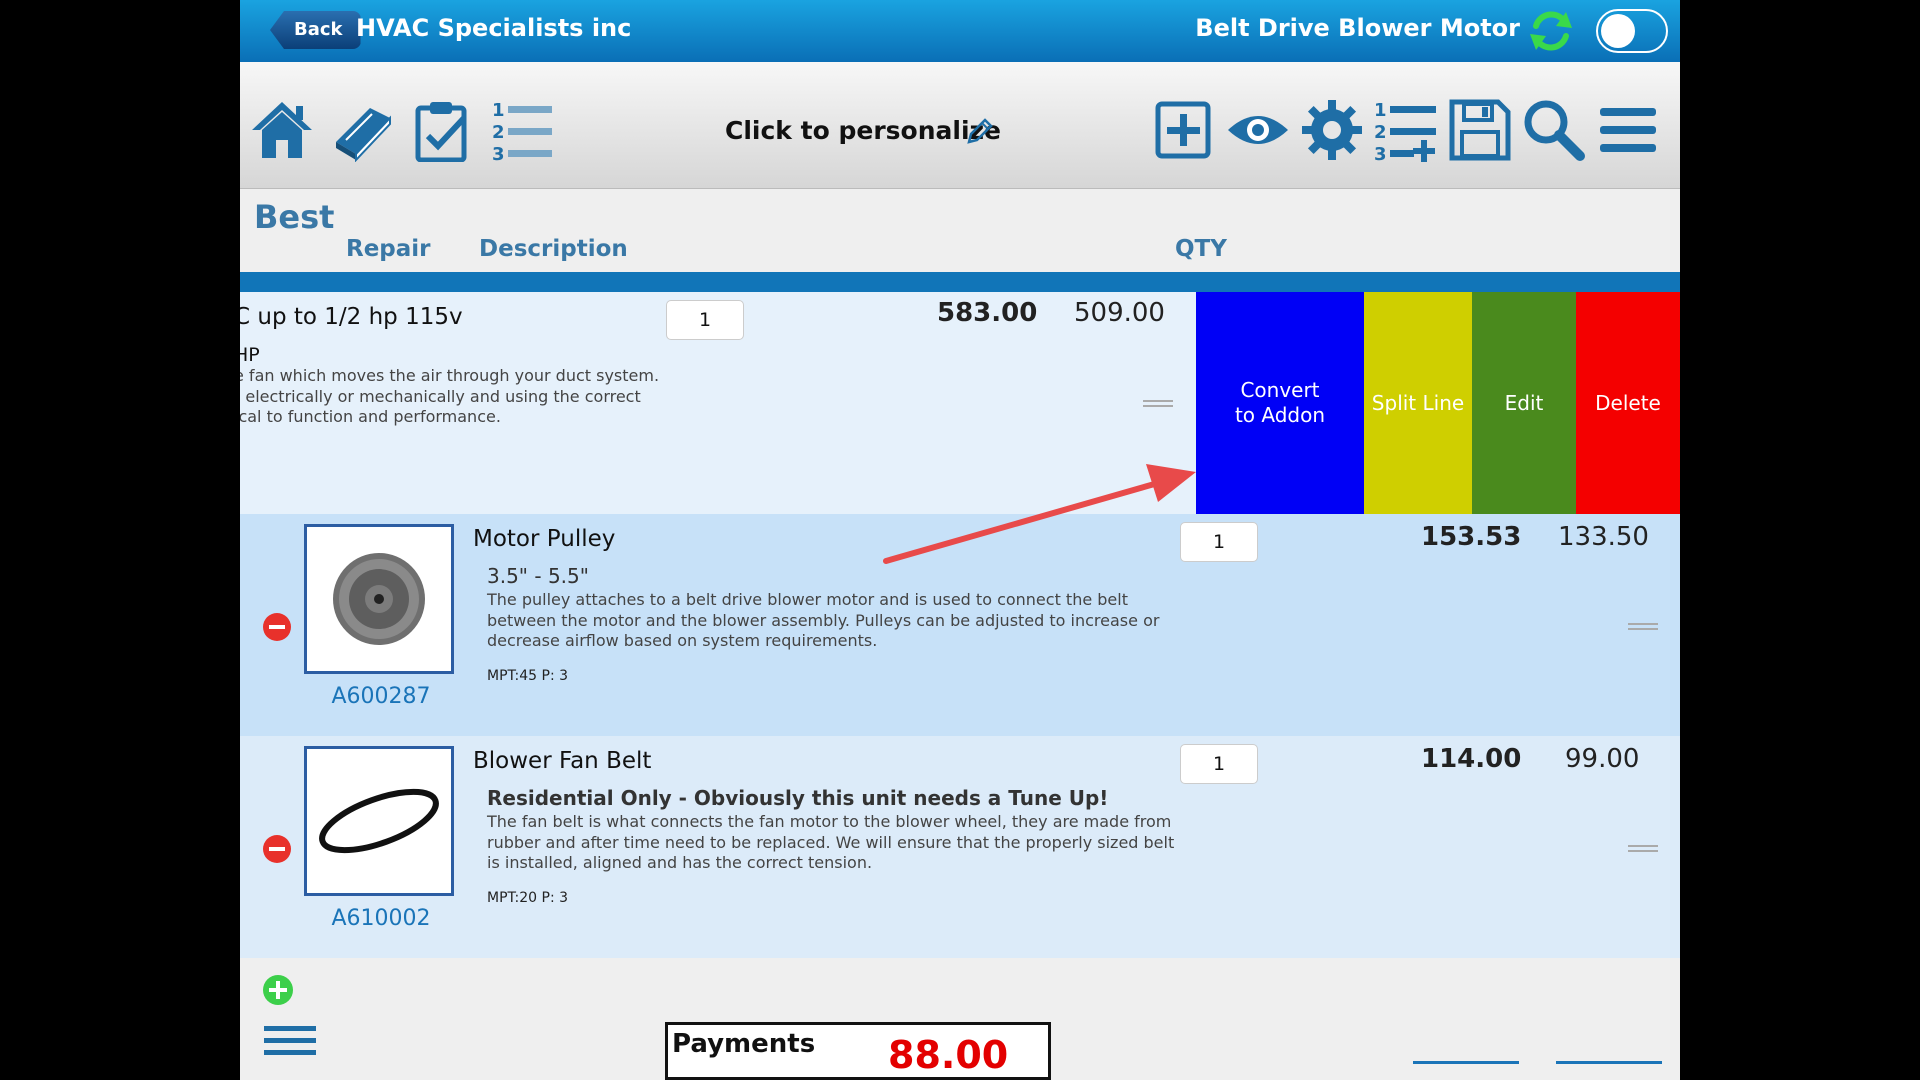  What do you see at coordinates (1119, 313) in the screenshot?
I see `price-member: 509.00` at bounding box center [1119, 313].